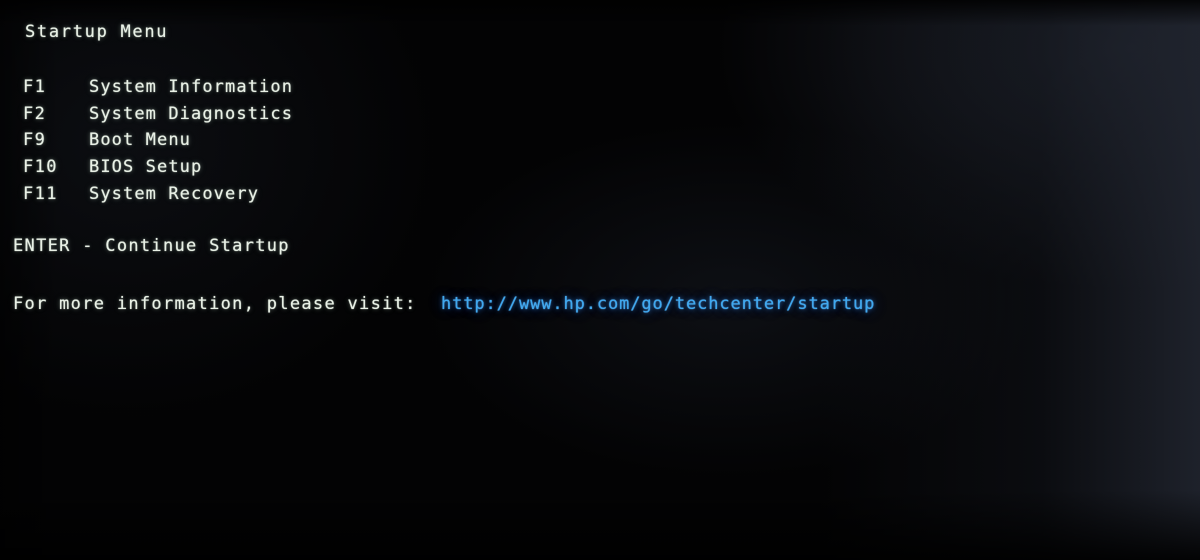 This screenshot has height=560, width=1200. I want to click on continue-startup-hint: ENTER - Continue Startup, so click(151, 246).